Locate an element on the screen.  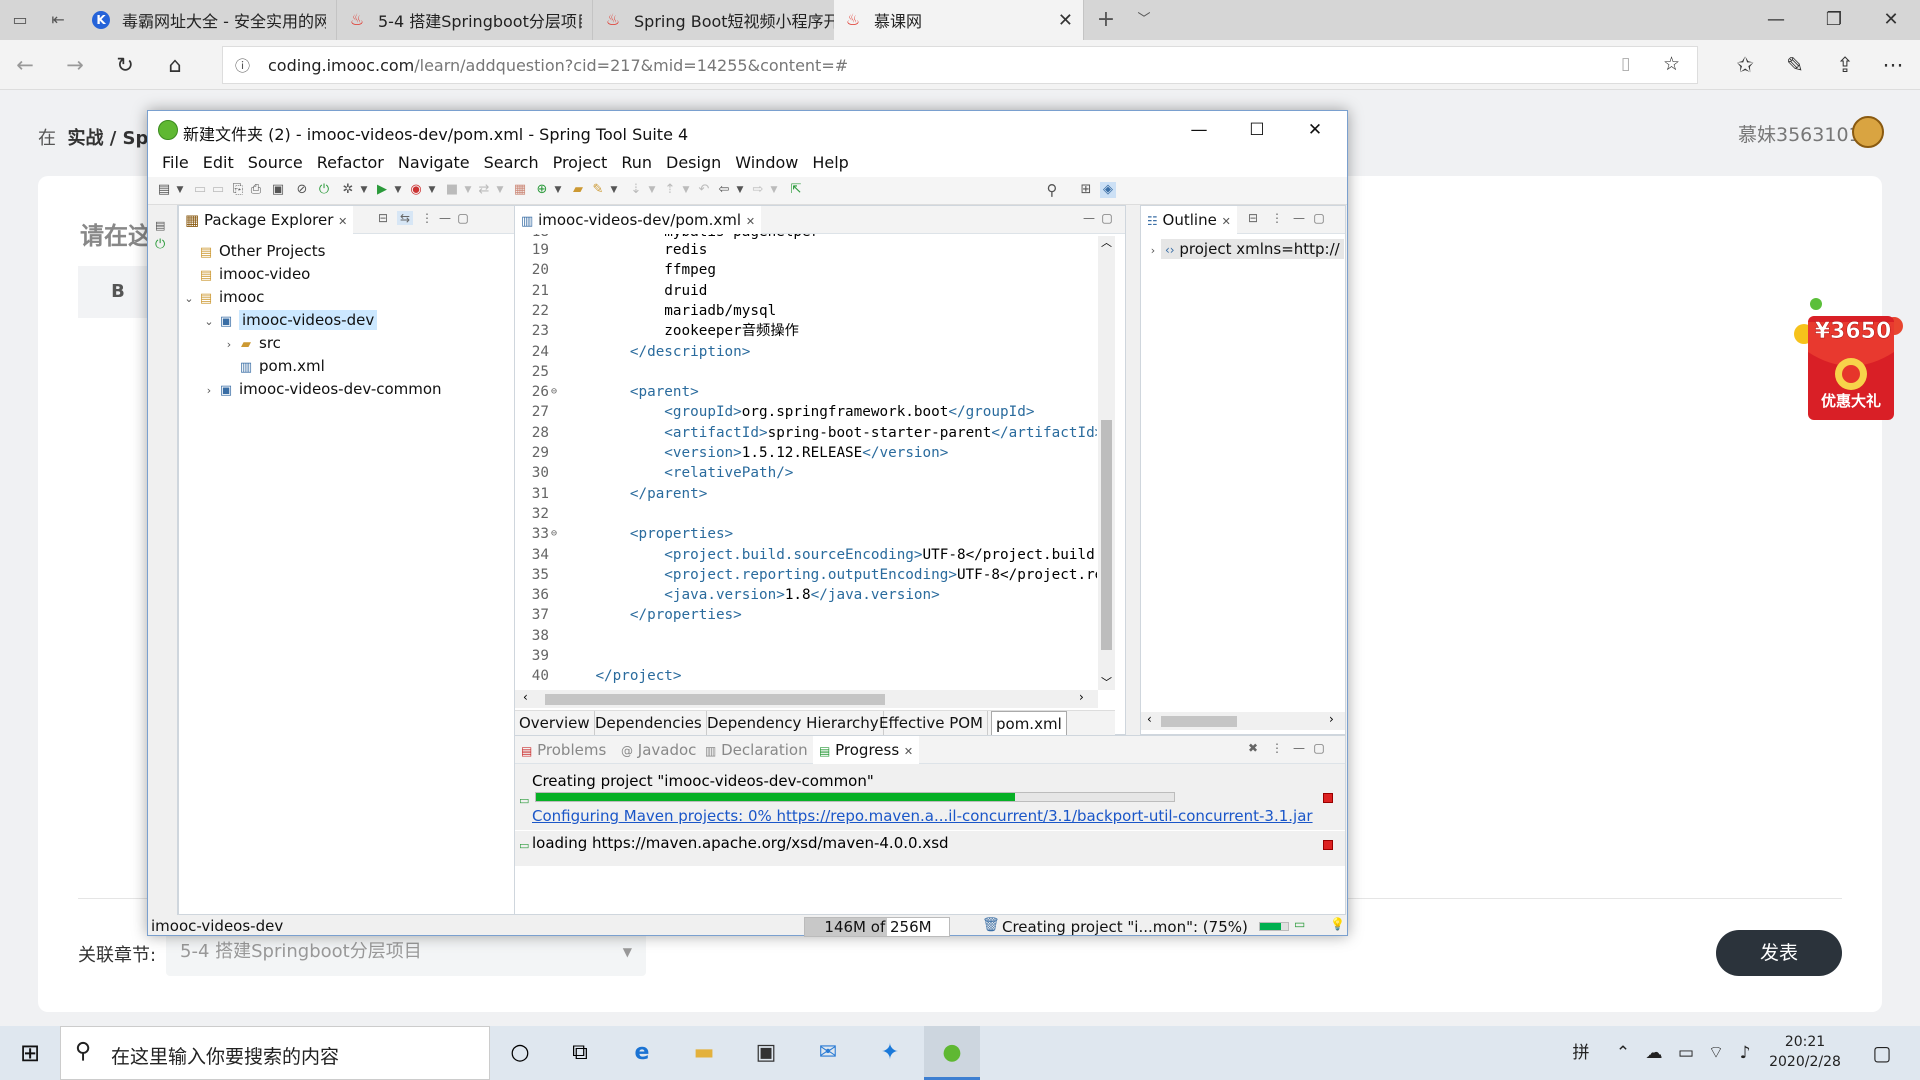
spring-tool-suite-taskbar-icon: ● is located at coordinates (952, 1053).